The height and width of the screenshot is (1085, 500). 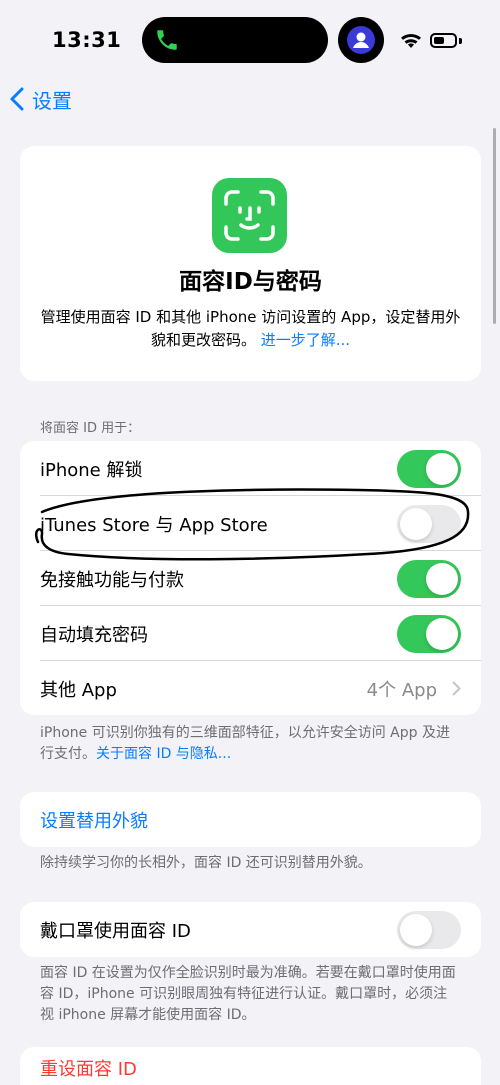 What do you see at coordinates (112, 580) in the screenshot?
I see `row-label: 免接触功能与付款` at bounding box center [112, 580].